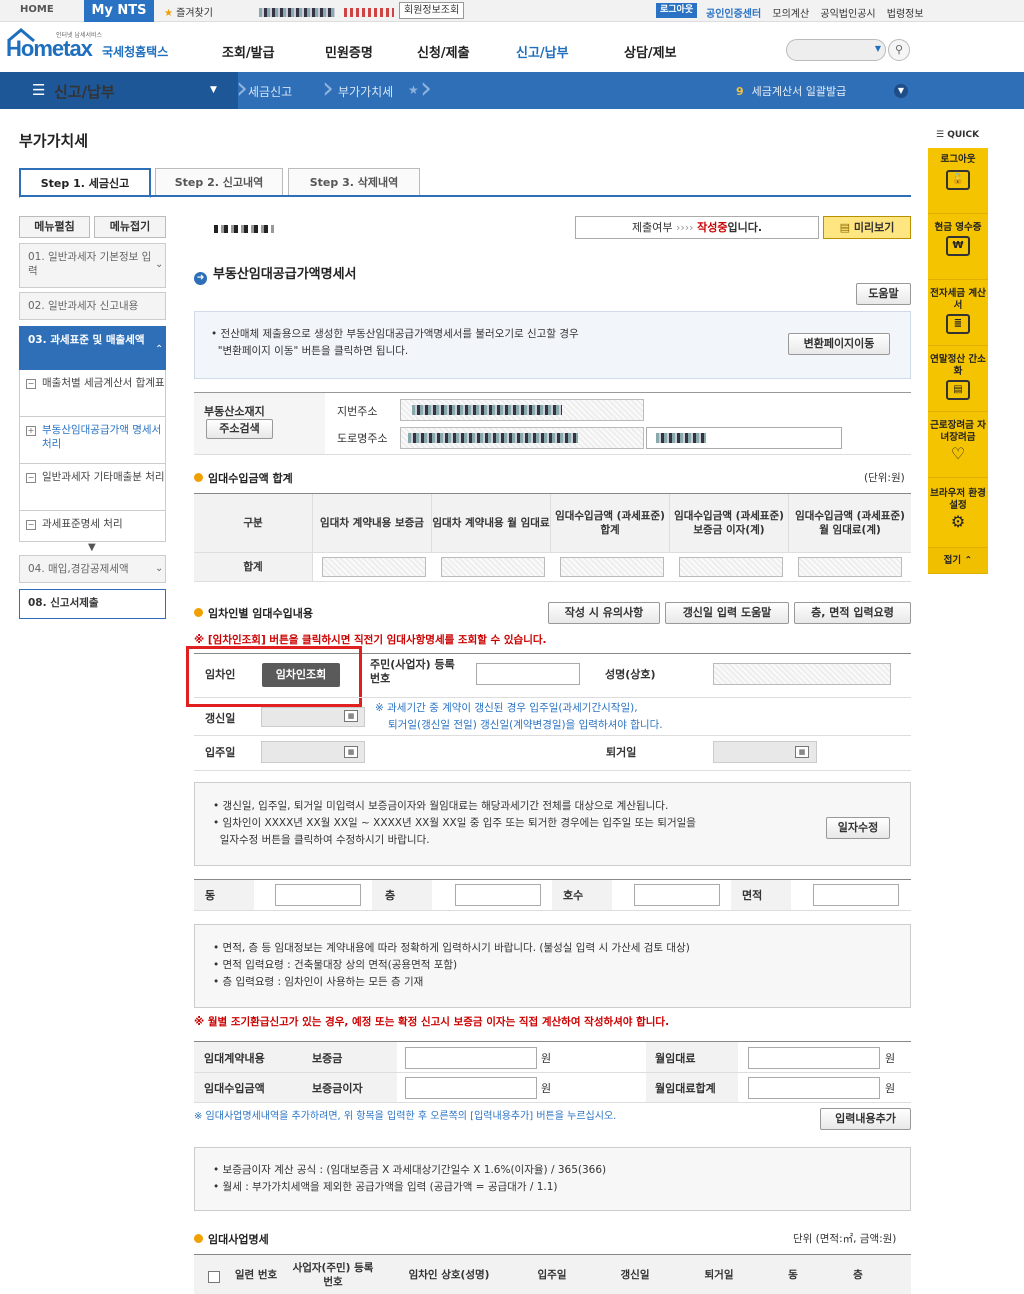 Image resolution: width=1024 pixels, height=1294 pixels. I want to click on tab-step1: Step 1. 세금신고, so click(85, 183).